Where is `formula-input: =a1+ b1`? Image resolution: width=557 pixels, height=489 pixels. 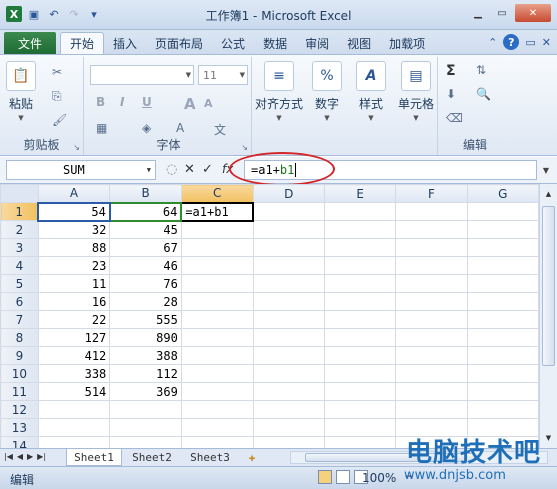 formula-input: =a1+ b1 is located at coordinates (390, 170).